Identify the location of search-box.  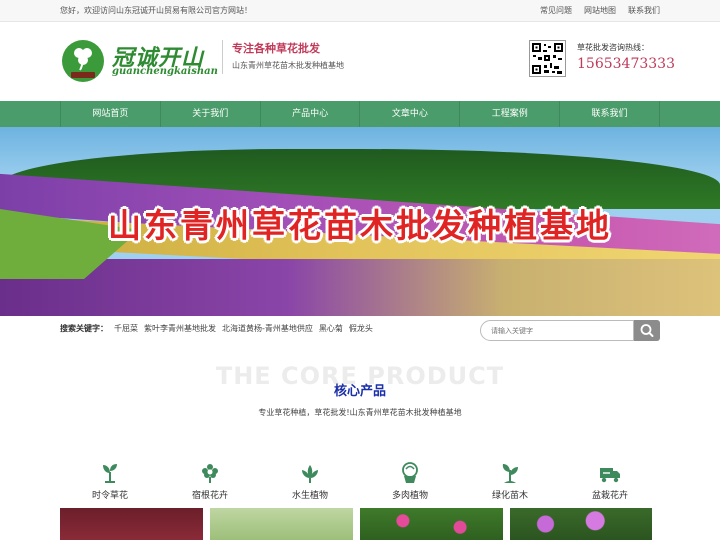
(570, 330).